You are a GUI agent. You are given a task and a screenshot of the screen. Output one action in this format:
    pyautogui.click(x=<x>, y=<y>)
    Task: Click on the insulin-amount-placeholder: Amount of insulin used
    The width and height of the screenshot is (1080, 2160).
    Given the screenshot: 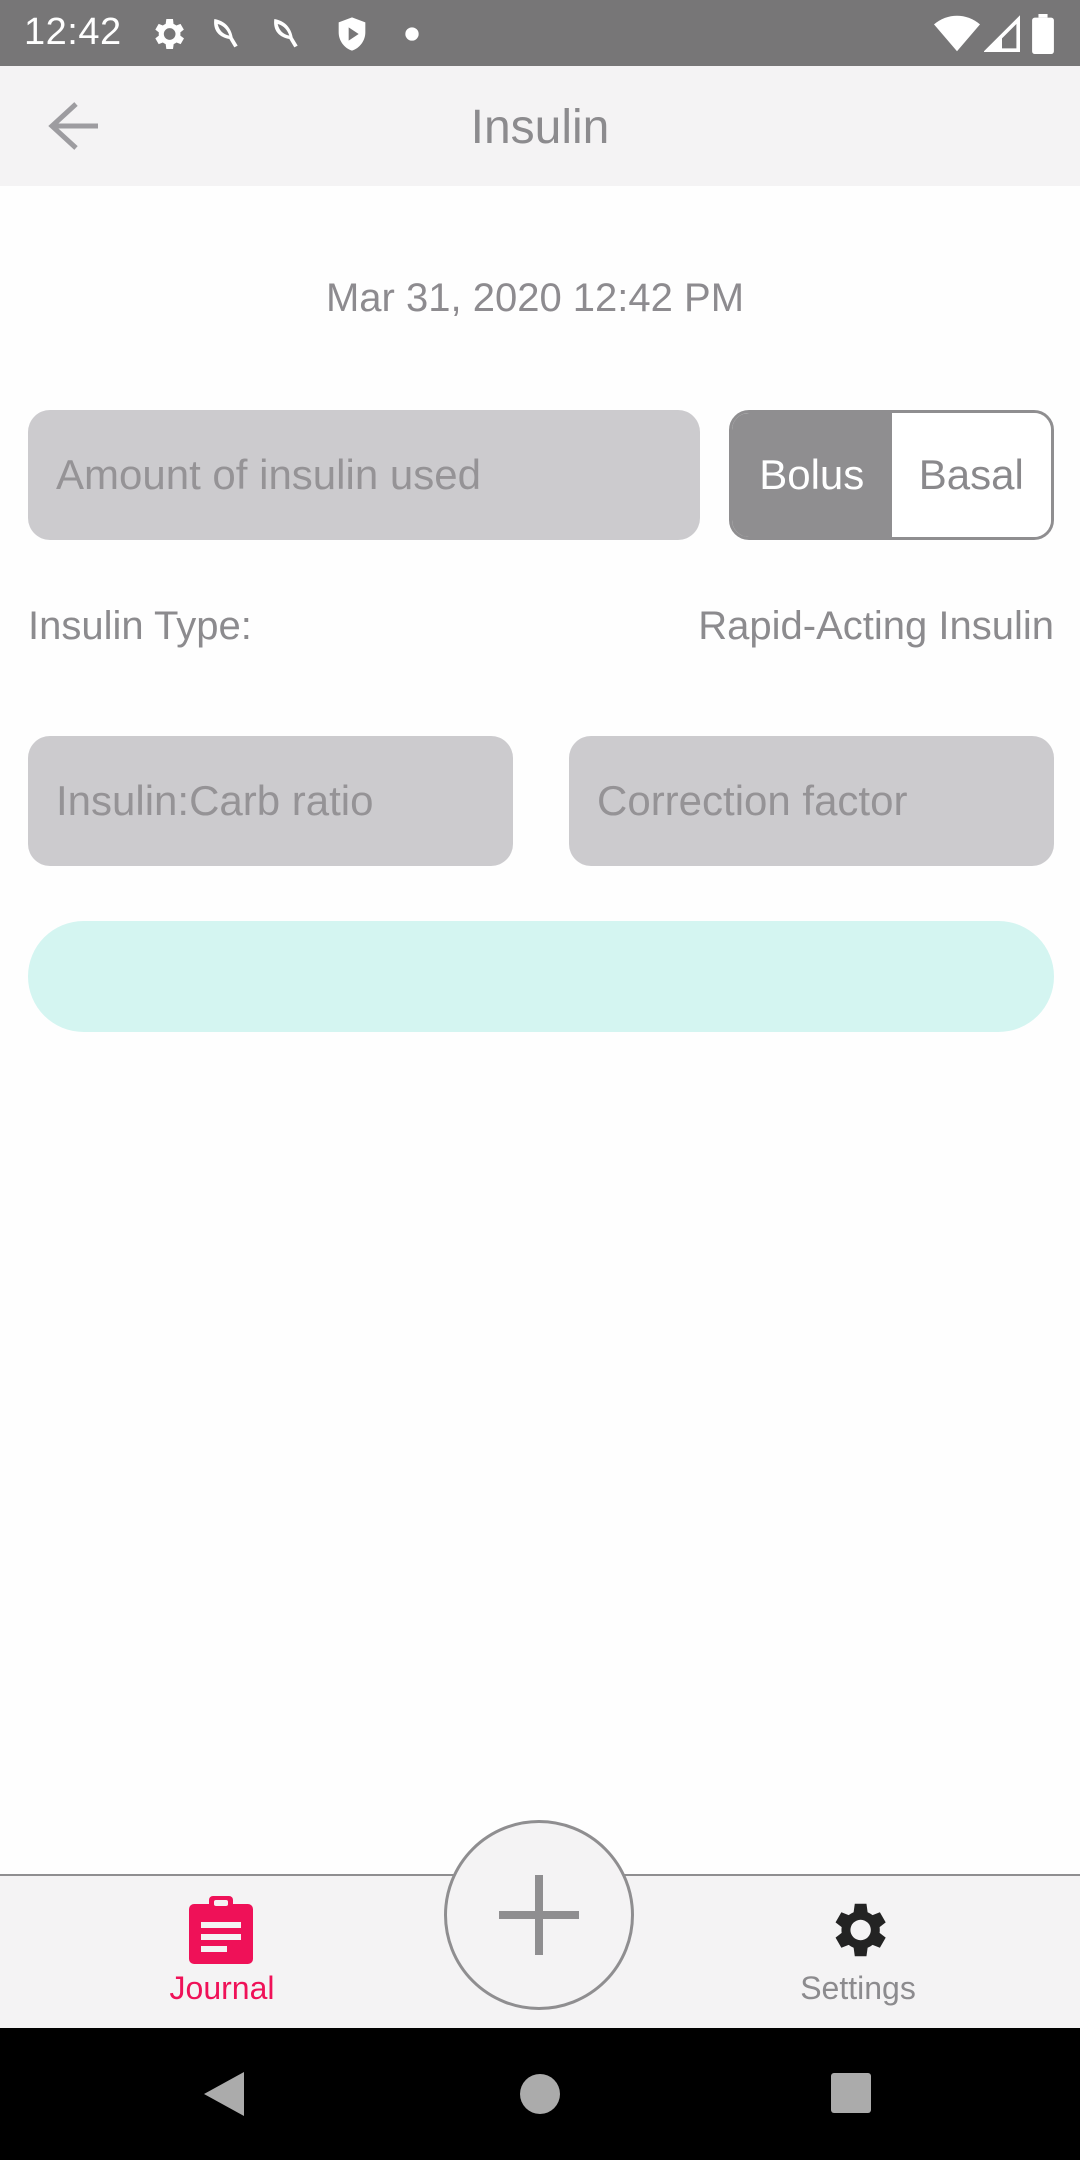 What is the action you would take?
    pyautogui.click(x=268, y=474)
    